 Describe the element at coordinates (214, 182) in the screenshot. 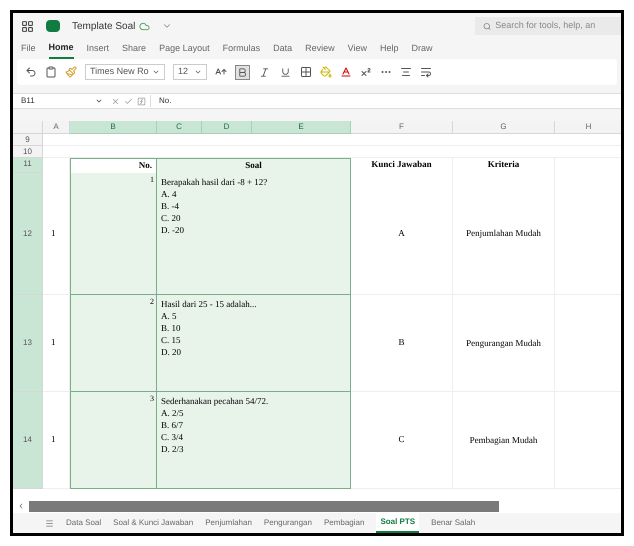

I see `question-text: Berapakah hasil dari -8 + 12?` at that location.